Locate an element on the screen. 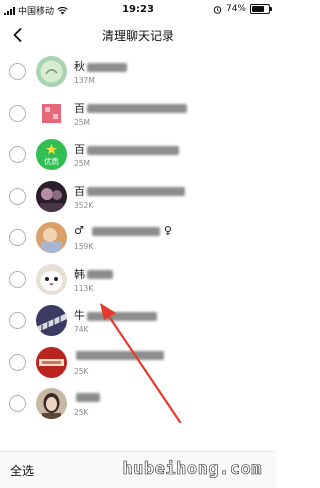 This screenshot has height=488, width=320. bottom-bar: 全选 hubeihong.com is located at coordinates (138, 469).